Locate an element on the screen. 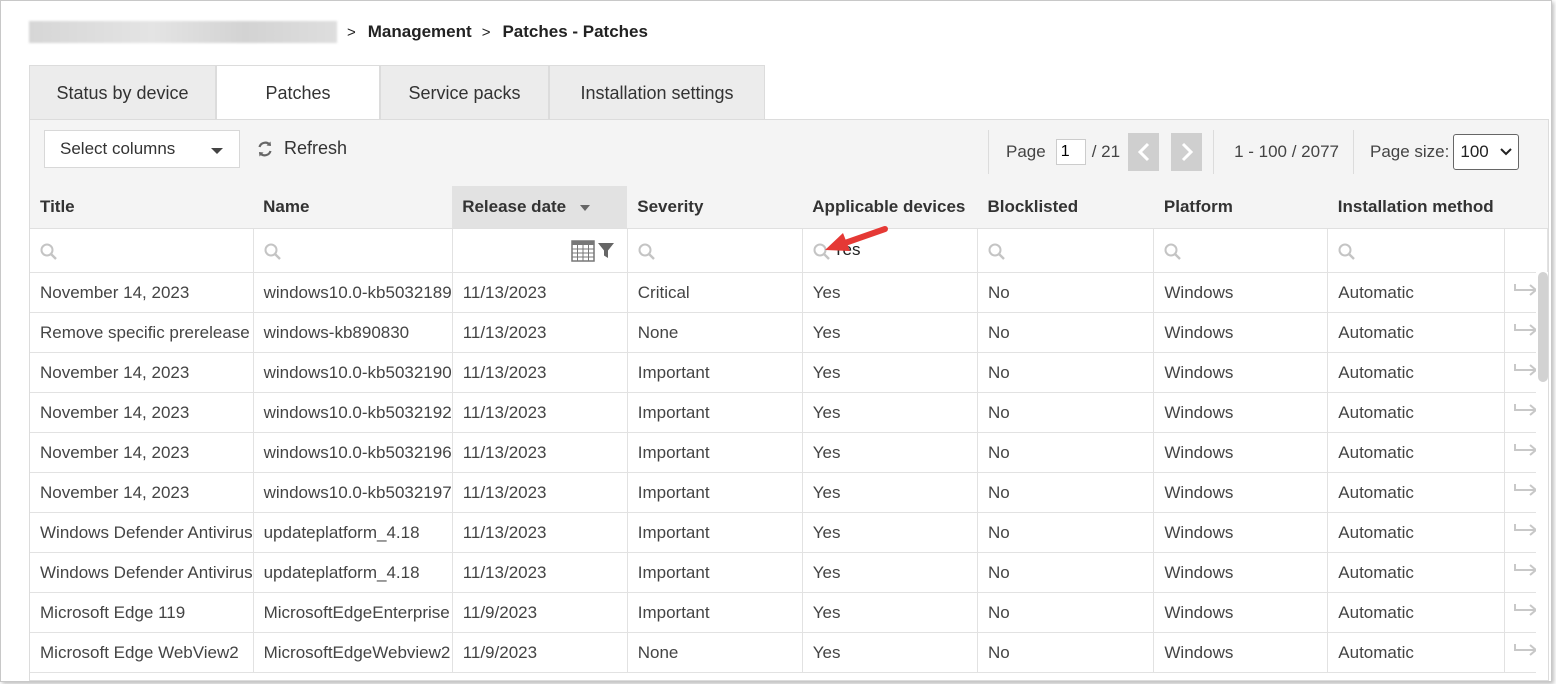 This screenshot has width=1556, height=684. tab-installation-settings: Installation settings is located at coordinates (657, 92).